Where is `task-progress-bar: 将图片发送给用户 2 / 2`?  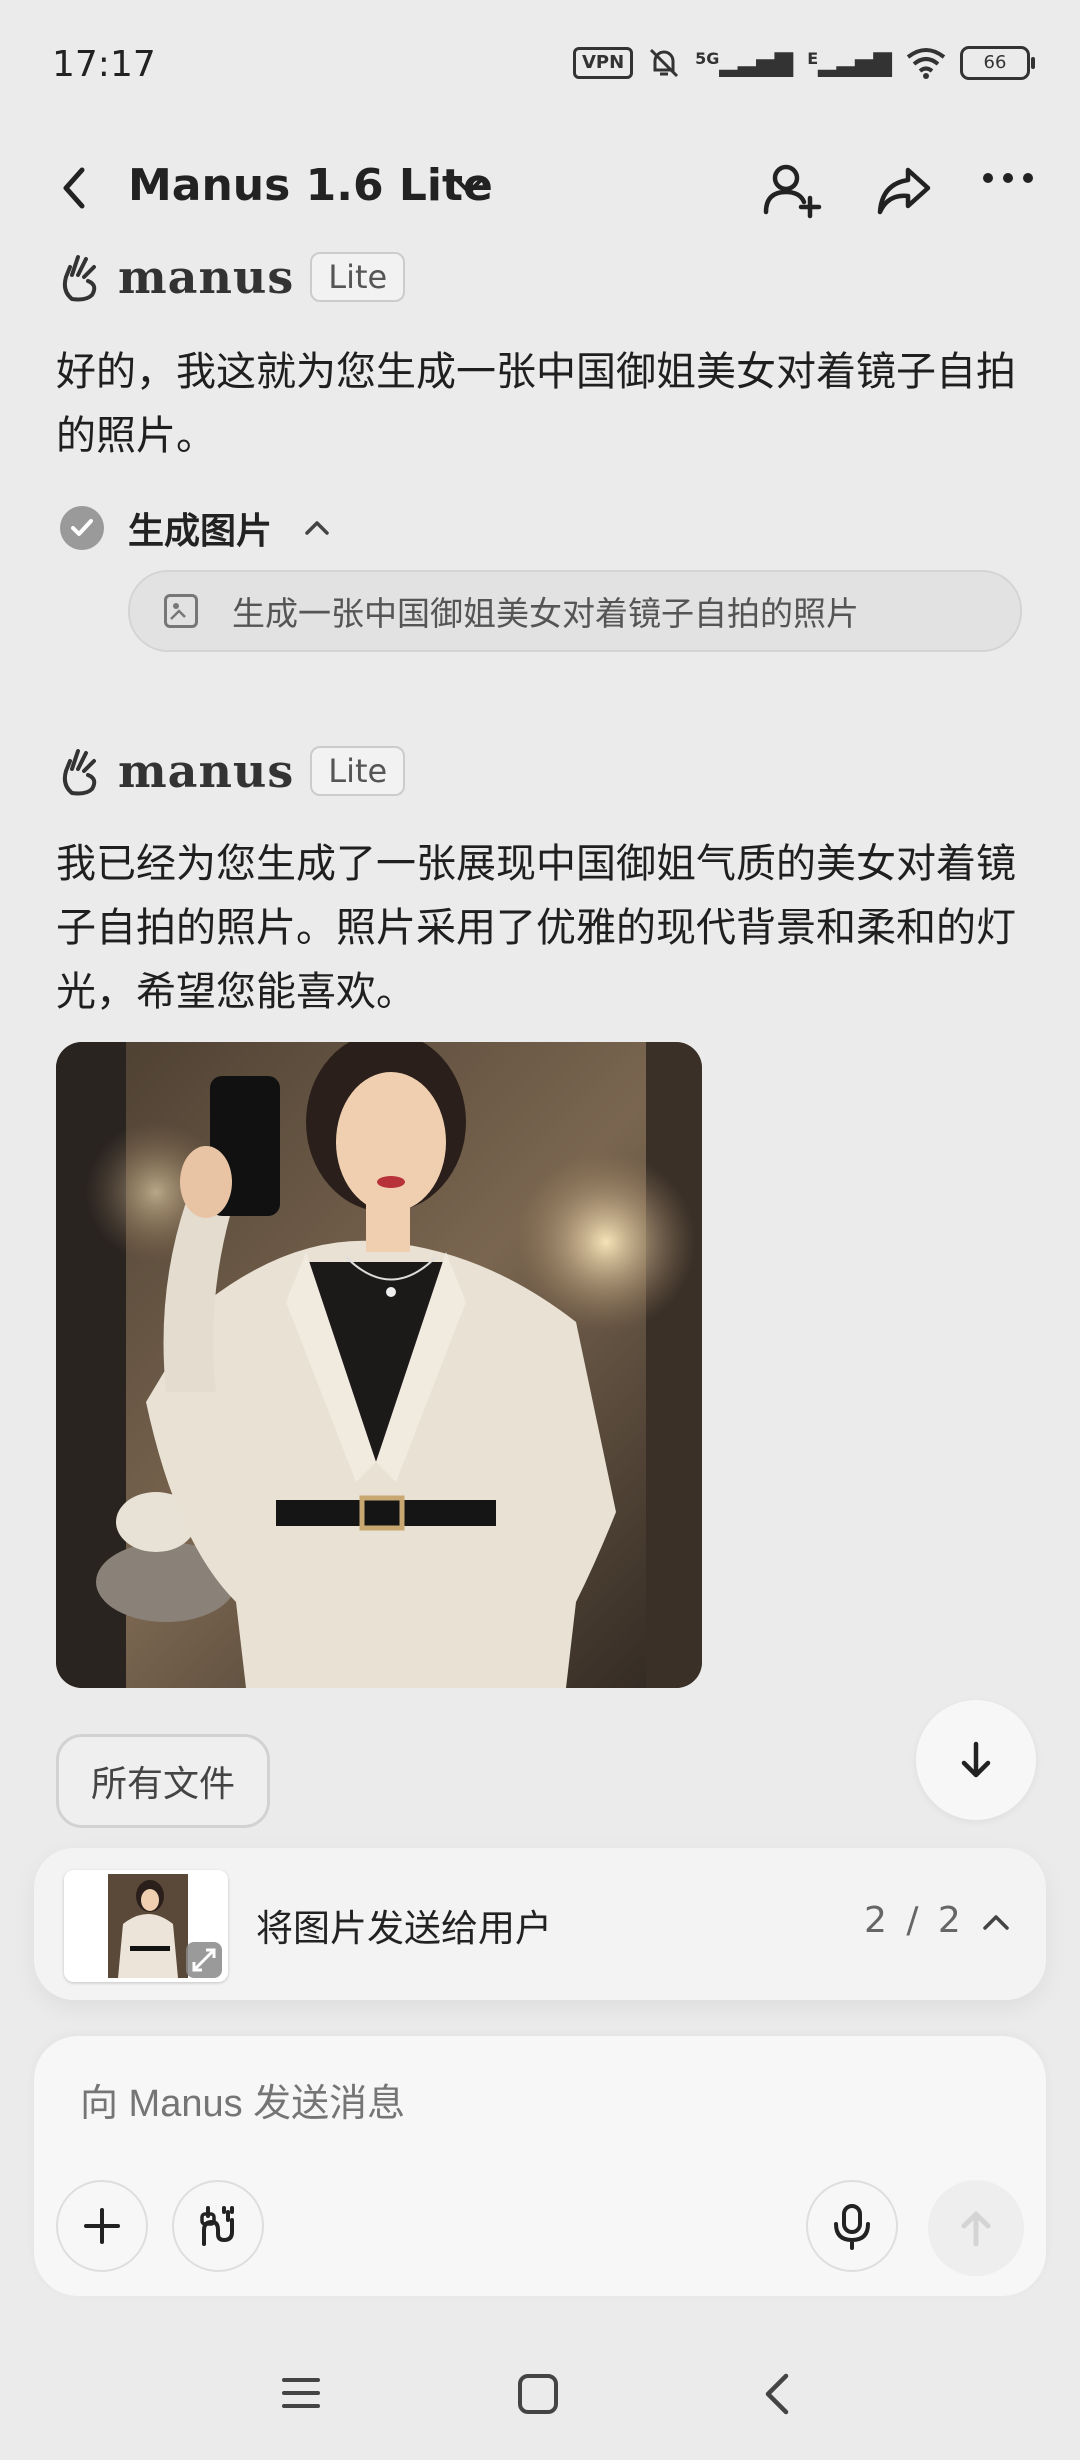 task-progress-bar: 将图片发送给用户 2 / 2 is located at coordinates (540, 1924).